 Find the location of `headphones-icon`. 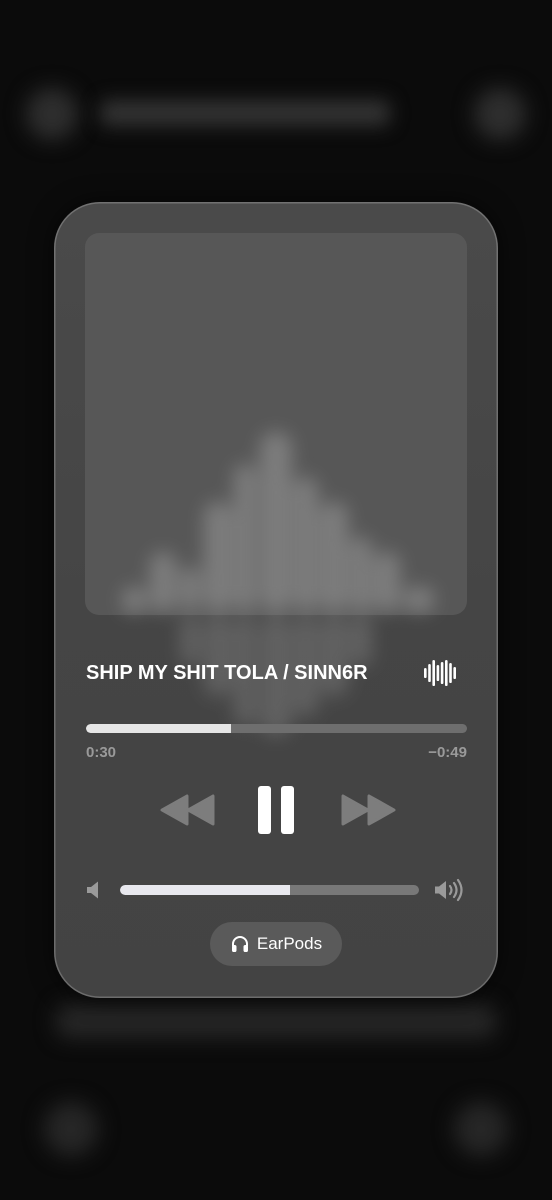

headphones-icon is located at coordinates (239, 944).